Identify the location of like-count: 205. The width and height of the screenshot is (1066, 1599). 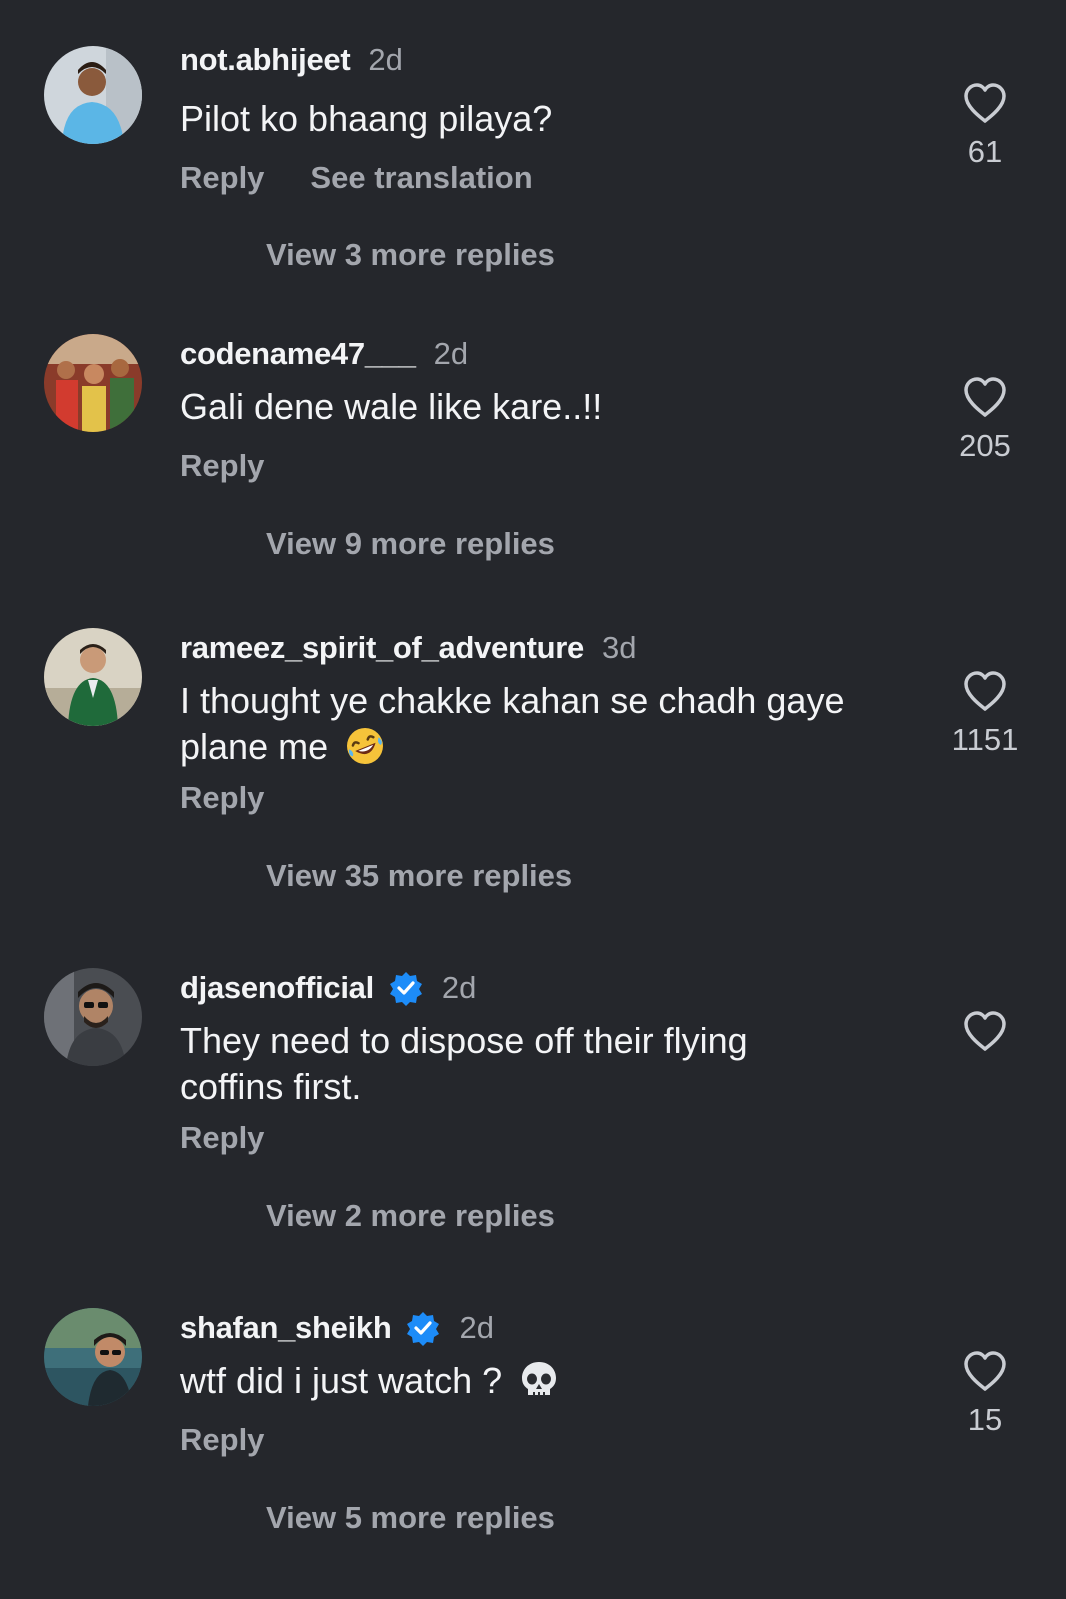
(985, 445).